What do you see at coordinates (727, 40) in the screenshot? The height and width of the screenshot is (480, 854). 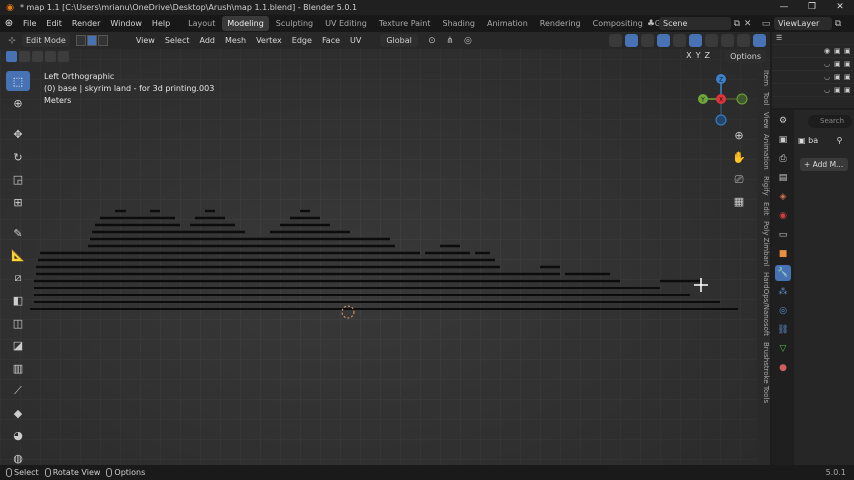 I see `shading-material-icon` at bounding box center [727, 40].